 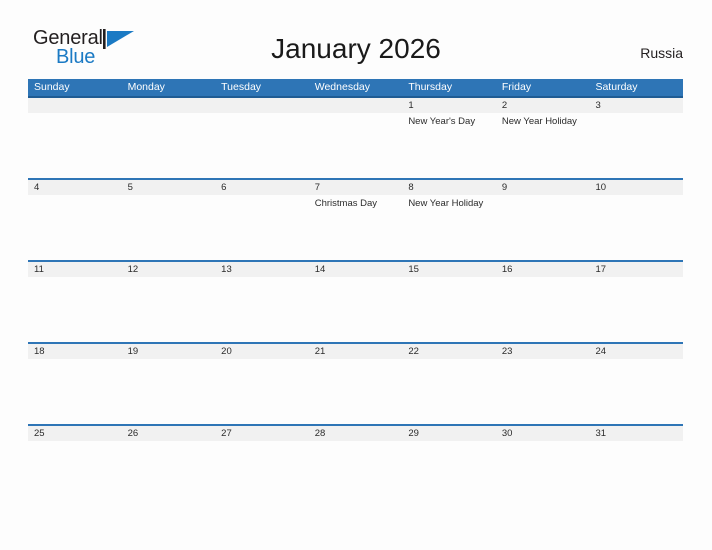 What do you see at coordinates (543, 433) in the screenshot?
I see `day-number: 30` at bounding box center [543, 433].